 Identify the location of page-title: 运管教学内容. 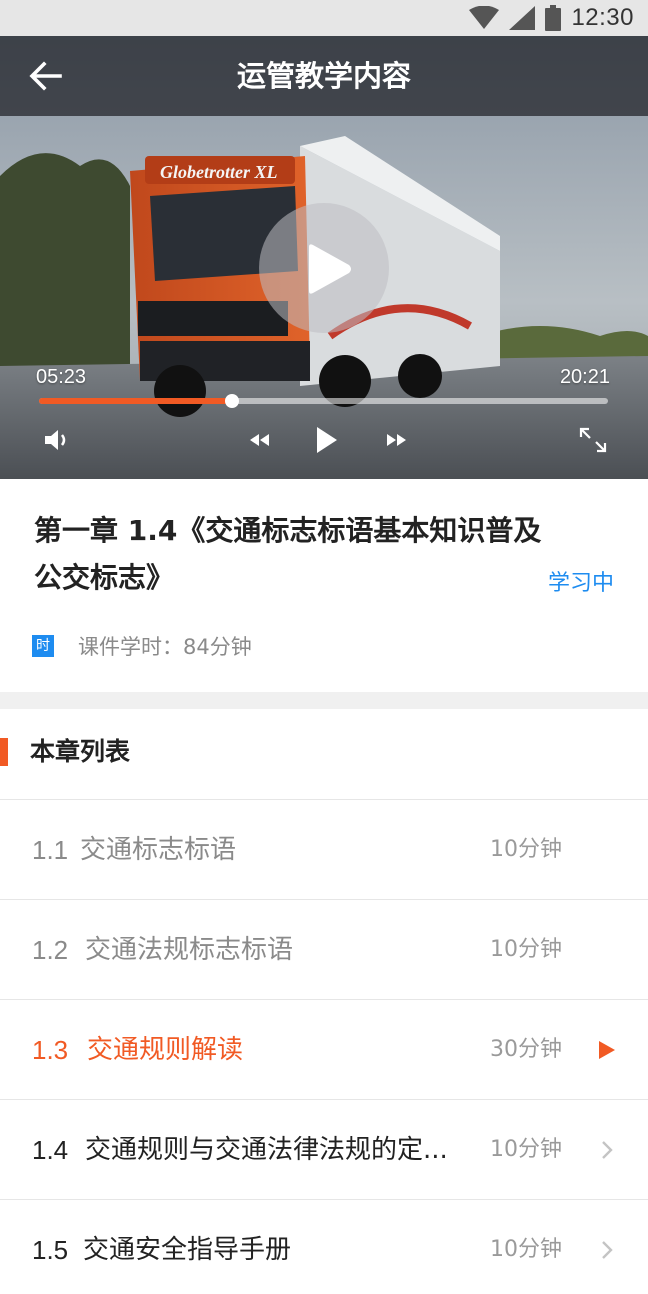
(323, 76).